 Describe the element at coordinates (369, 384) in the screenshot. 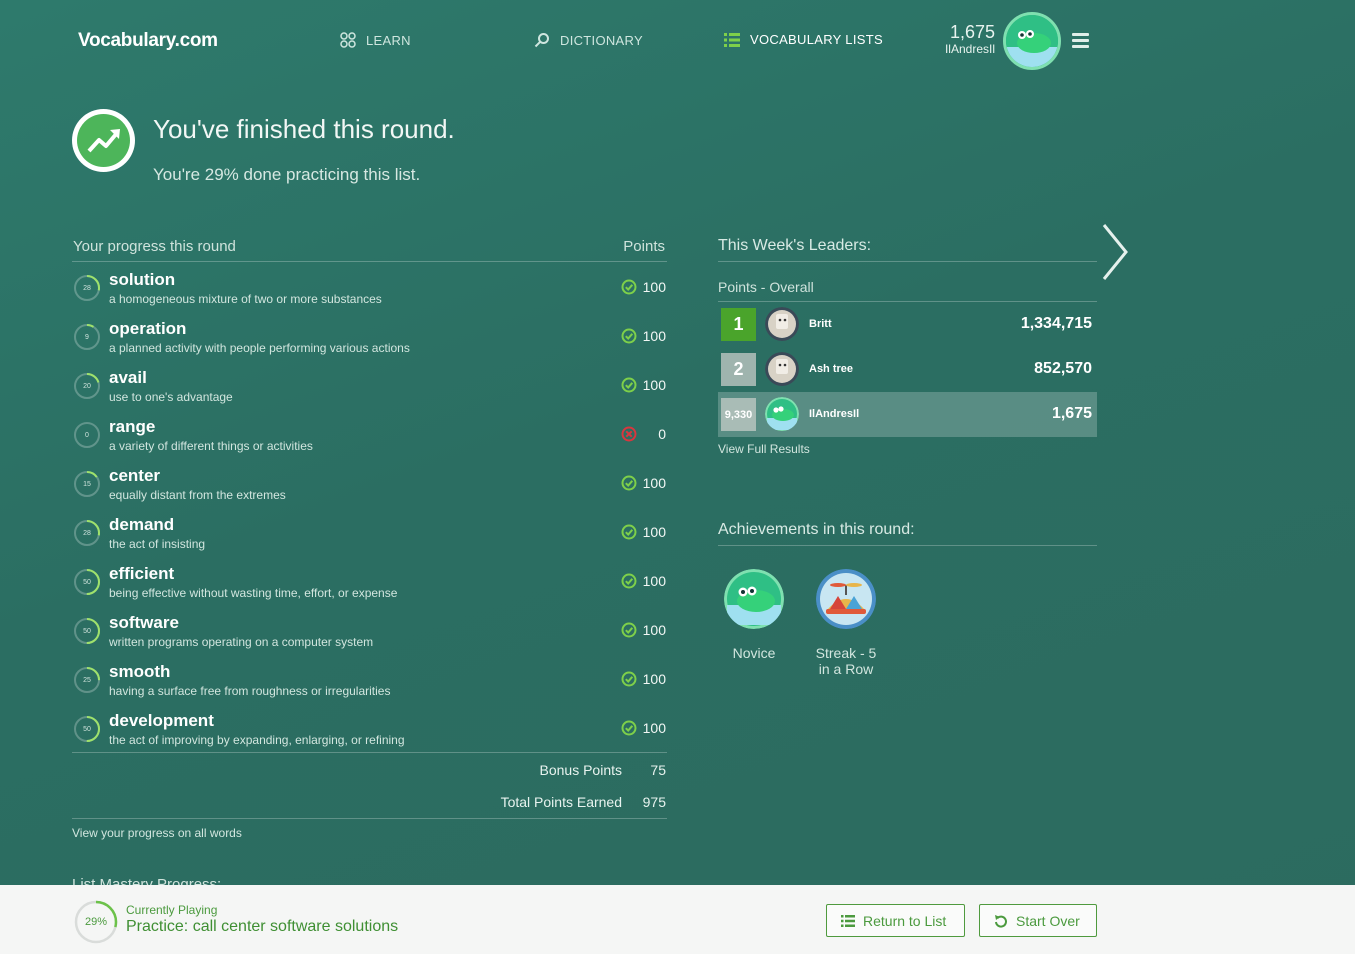

I see `word-row: 20 avail use to one's advantage 100` at that location.